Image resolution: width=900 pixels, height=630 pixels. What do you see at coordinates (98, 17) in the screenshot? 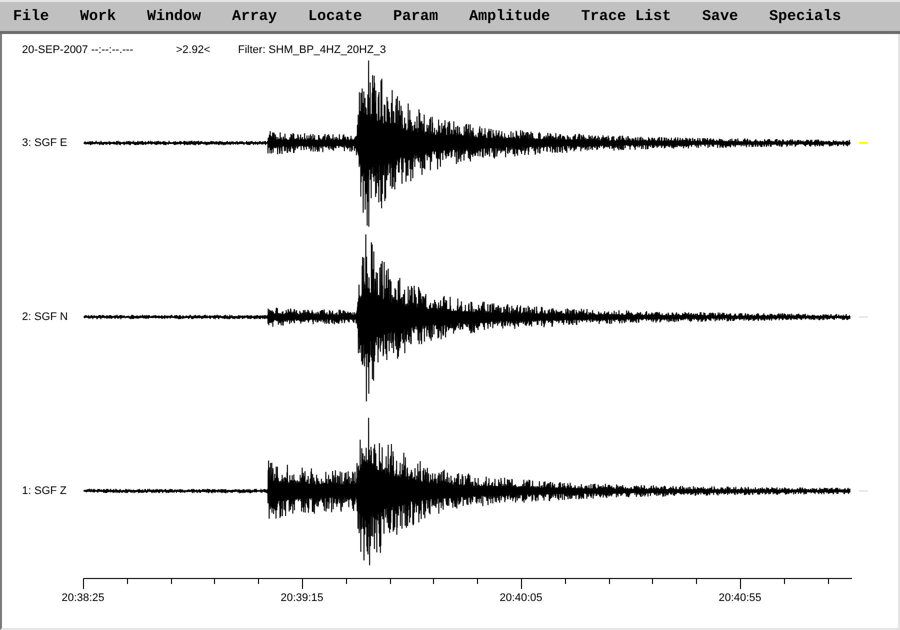
I see `menu-button: Work` at bounding box center [98, 17].